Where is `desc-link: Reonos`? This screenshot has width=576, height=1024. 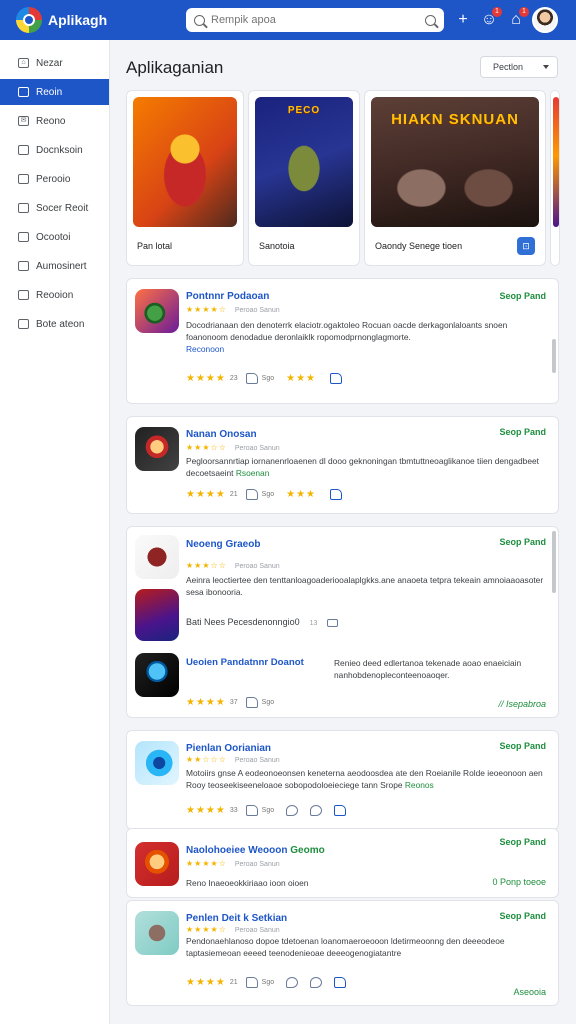
desc-link: Reonos is located at coordinates (419, 785).